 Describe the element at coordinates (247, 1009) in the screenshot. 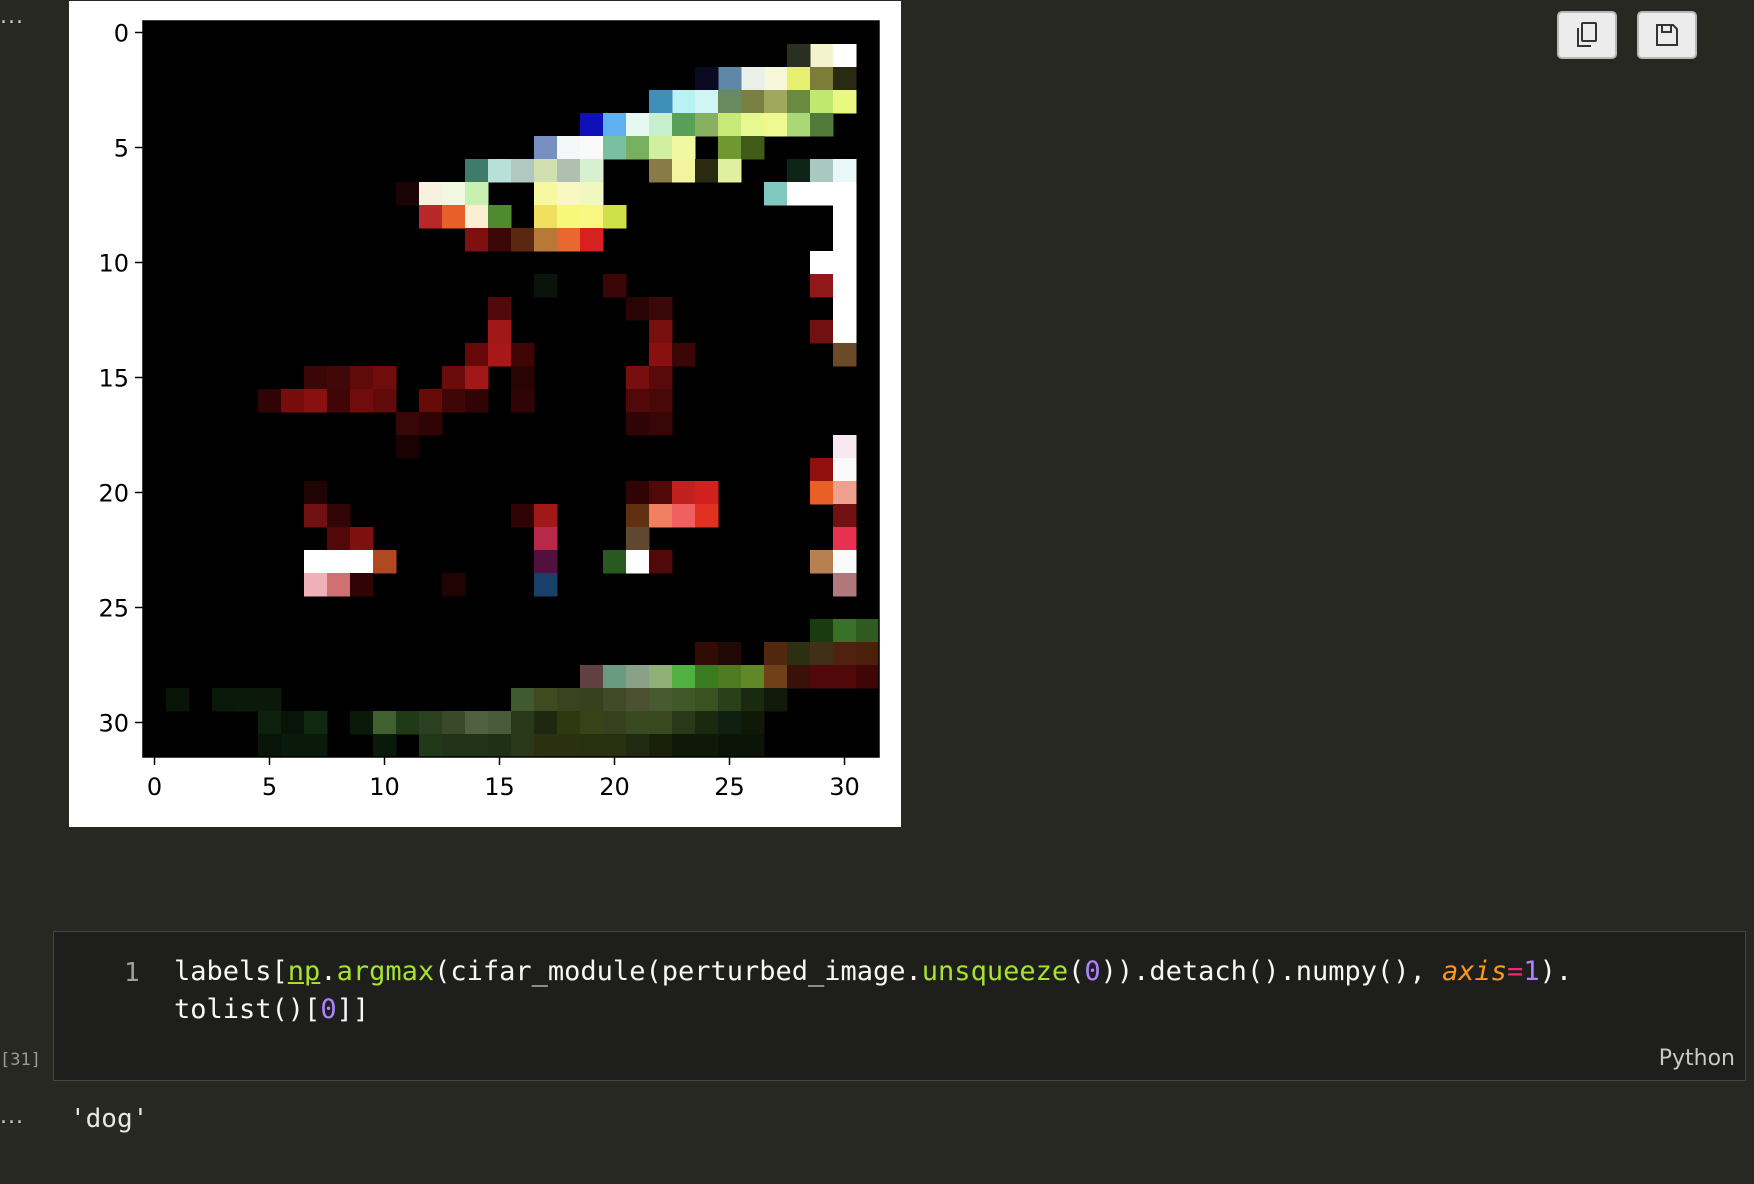

I see `code-token: tolist()[` at that location.